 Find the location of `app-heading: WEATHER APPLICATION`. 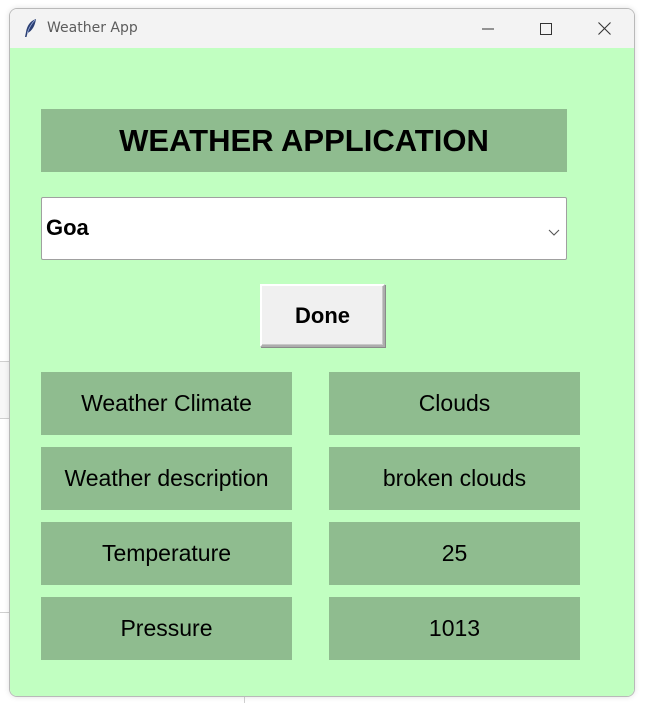

app-heading: WEATHER APPLICATION is located at coordinates (304, 140).